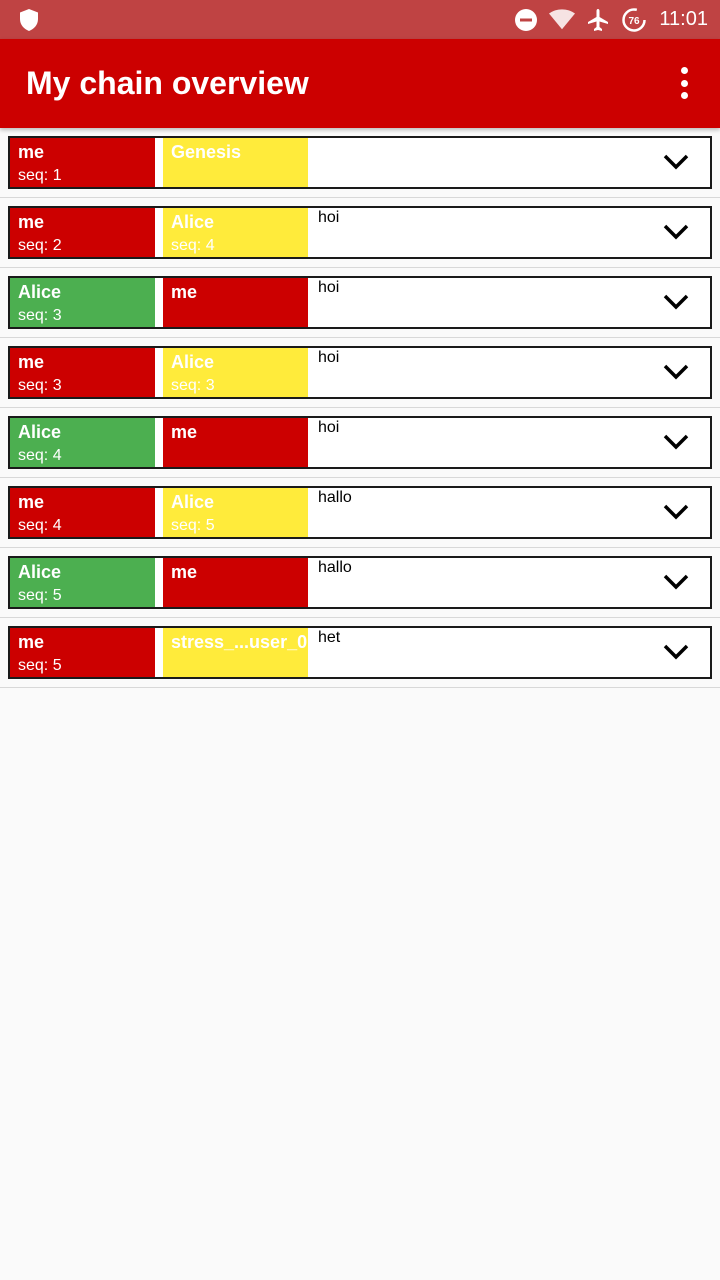 This screenshot has height=1280, width=720. I want to click on list-item: me seq: 1 Genesis, so click(360, 163).